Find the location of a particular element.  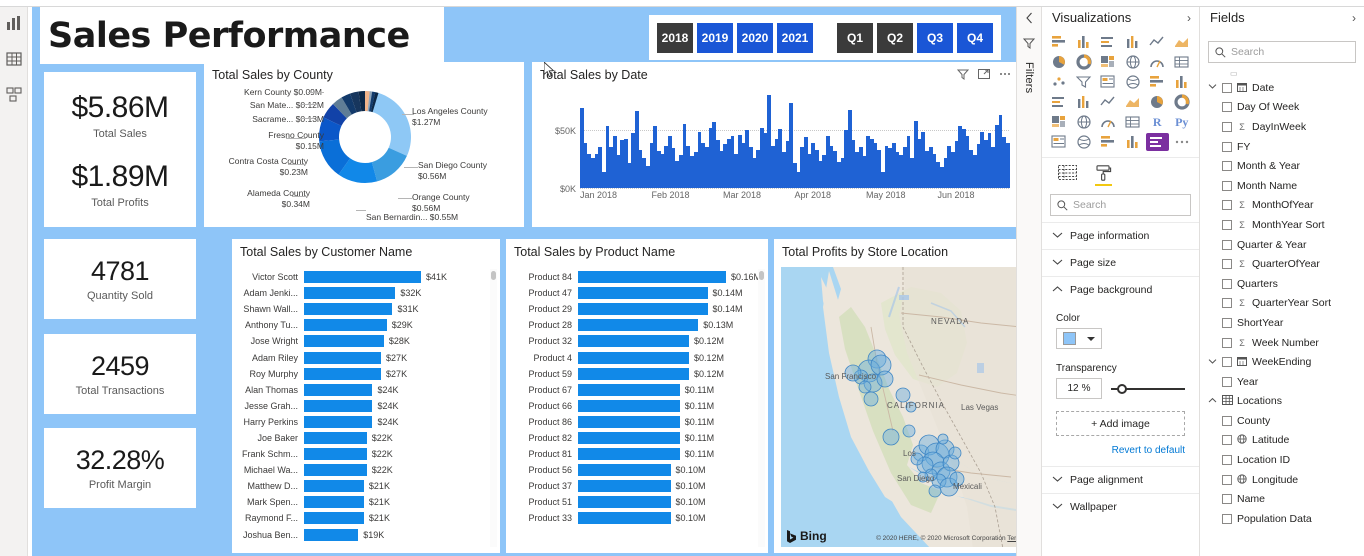

transparency-input: 12% is located at coordinates (1079, 388).